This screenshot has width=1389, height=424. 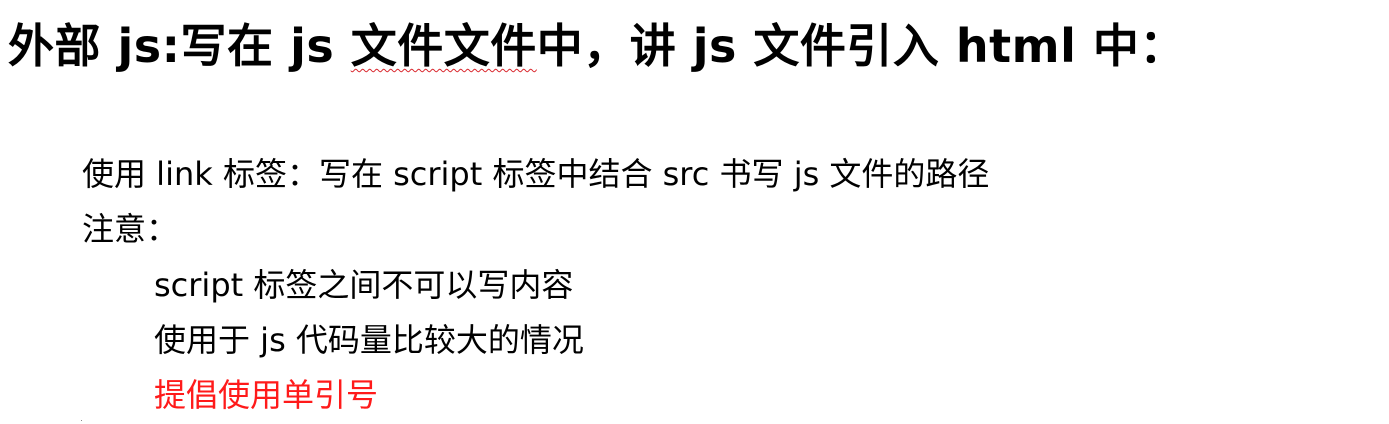 I want to click on heading-prefix: 外部 js:写在 js, so click(x=179, y=46).